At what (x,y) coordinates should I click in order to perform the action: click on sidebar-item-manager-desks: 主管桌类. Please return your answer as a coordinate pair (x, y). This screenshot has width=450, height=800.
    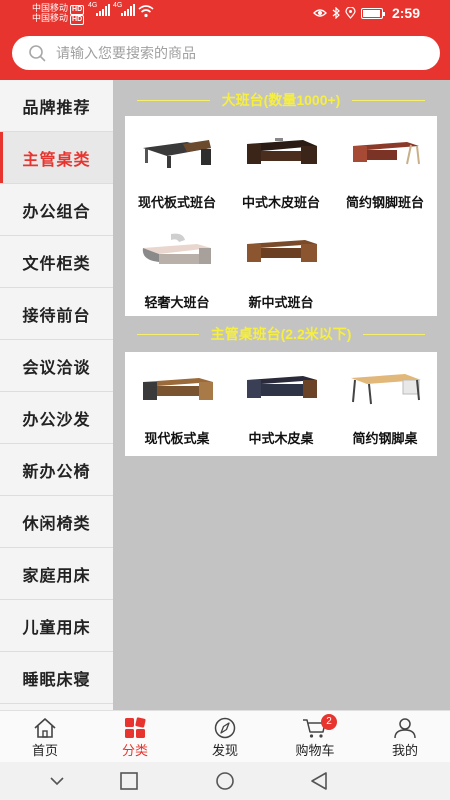
    Looking at the image, I should click on (56, 158).